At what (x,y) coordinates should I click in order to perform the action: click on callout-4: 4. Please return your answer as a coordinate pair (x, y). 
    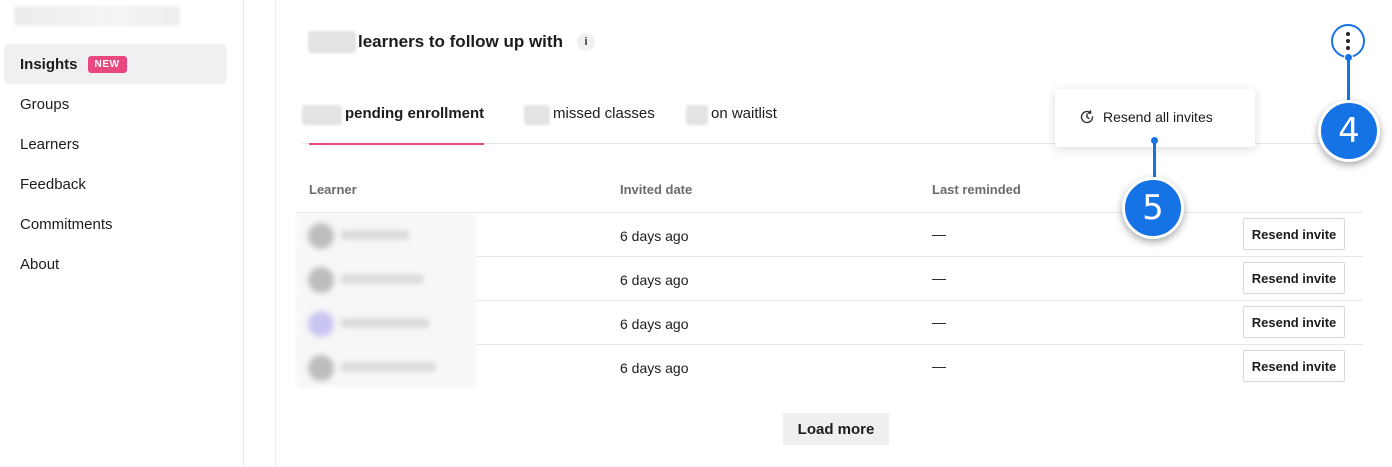
    Looking at the image, I should click on (1349, 131).